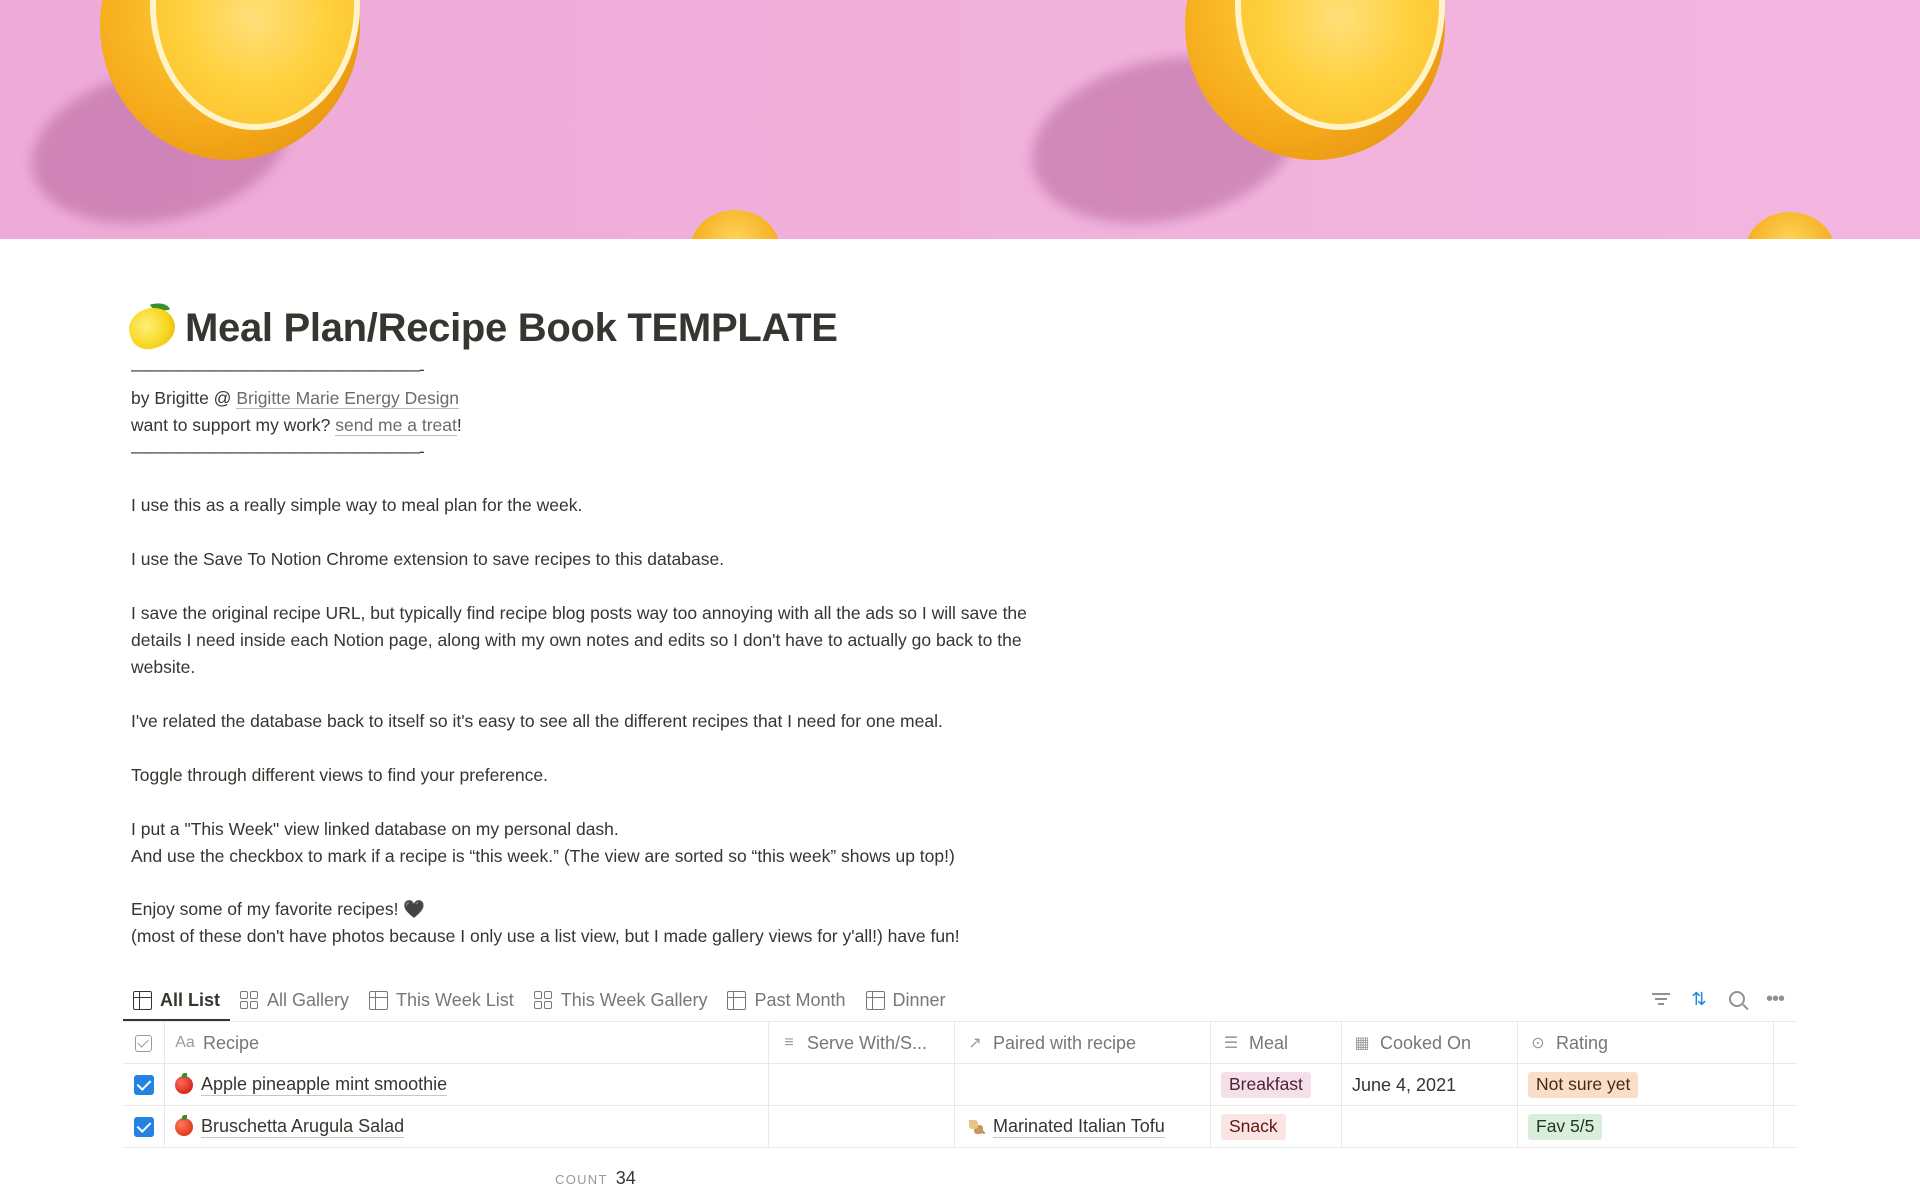 The width and height of the screenshot is (1920, 1199). I want to click on row-count: COUNT 34, so click(595, 1178).